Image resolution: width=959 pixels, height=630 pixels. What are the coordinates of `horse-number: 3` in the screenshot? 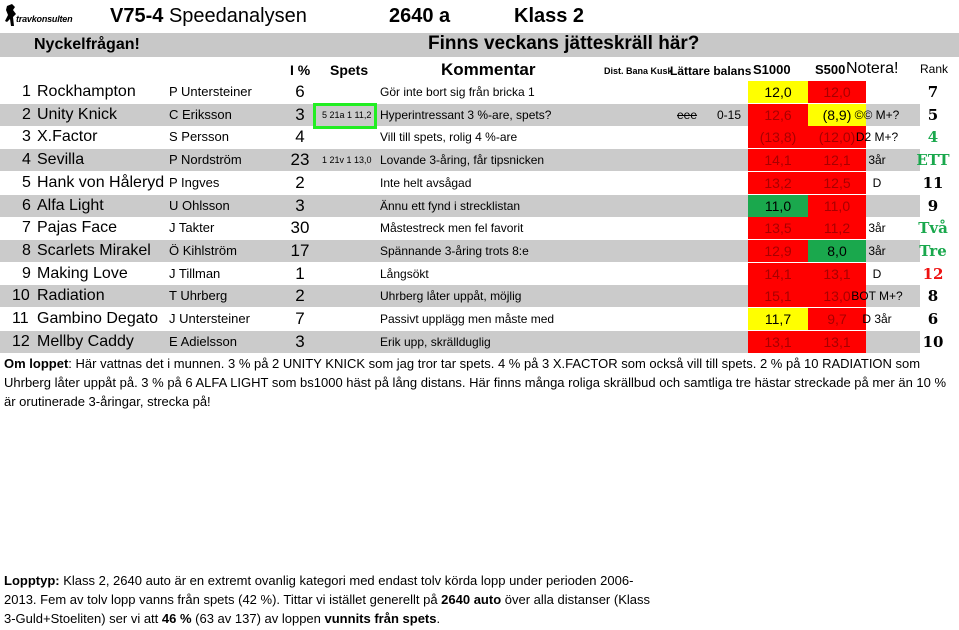 It's located at (26, 137).